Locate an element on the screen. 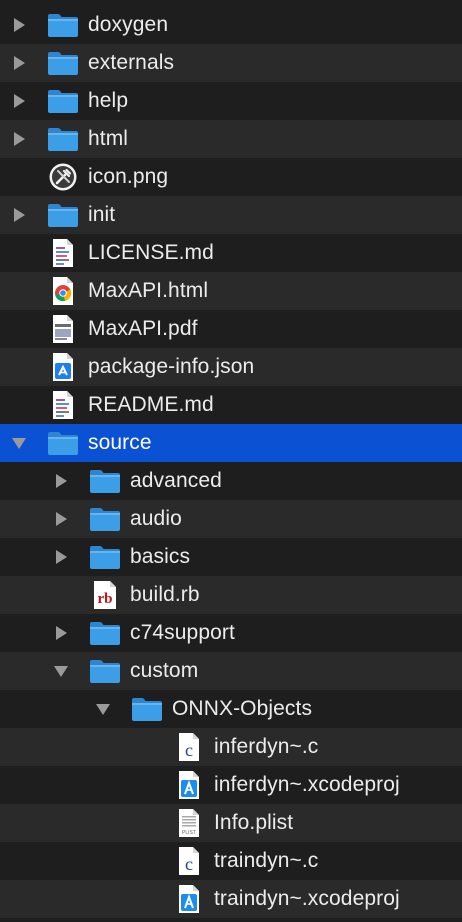 The height and width of the screenshot is (922, 462). tree-item-label: advanced is located at coordinates (176, 480).